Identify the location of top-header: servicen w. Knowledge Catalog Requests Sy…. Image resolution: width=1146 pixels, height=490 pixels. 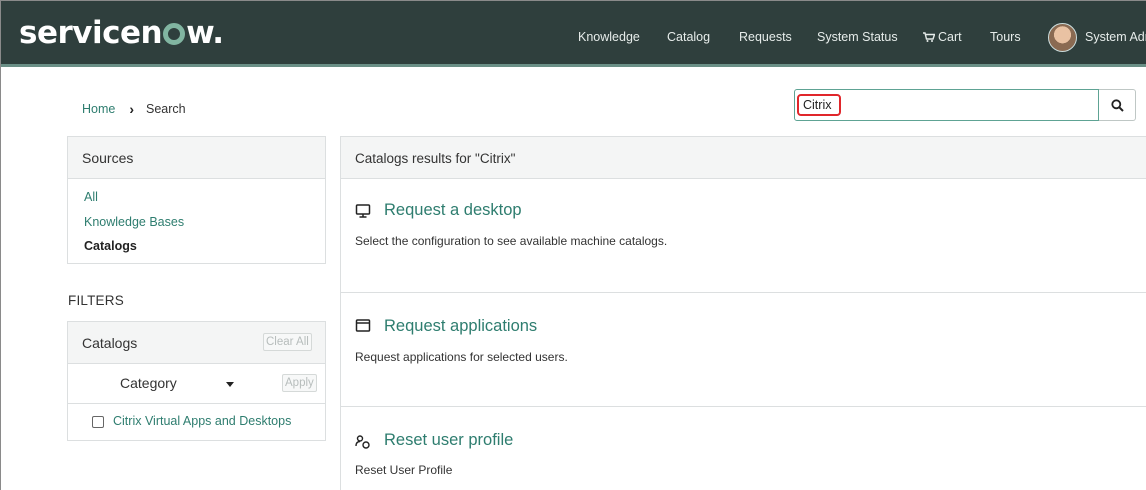
(573, 34).